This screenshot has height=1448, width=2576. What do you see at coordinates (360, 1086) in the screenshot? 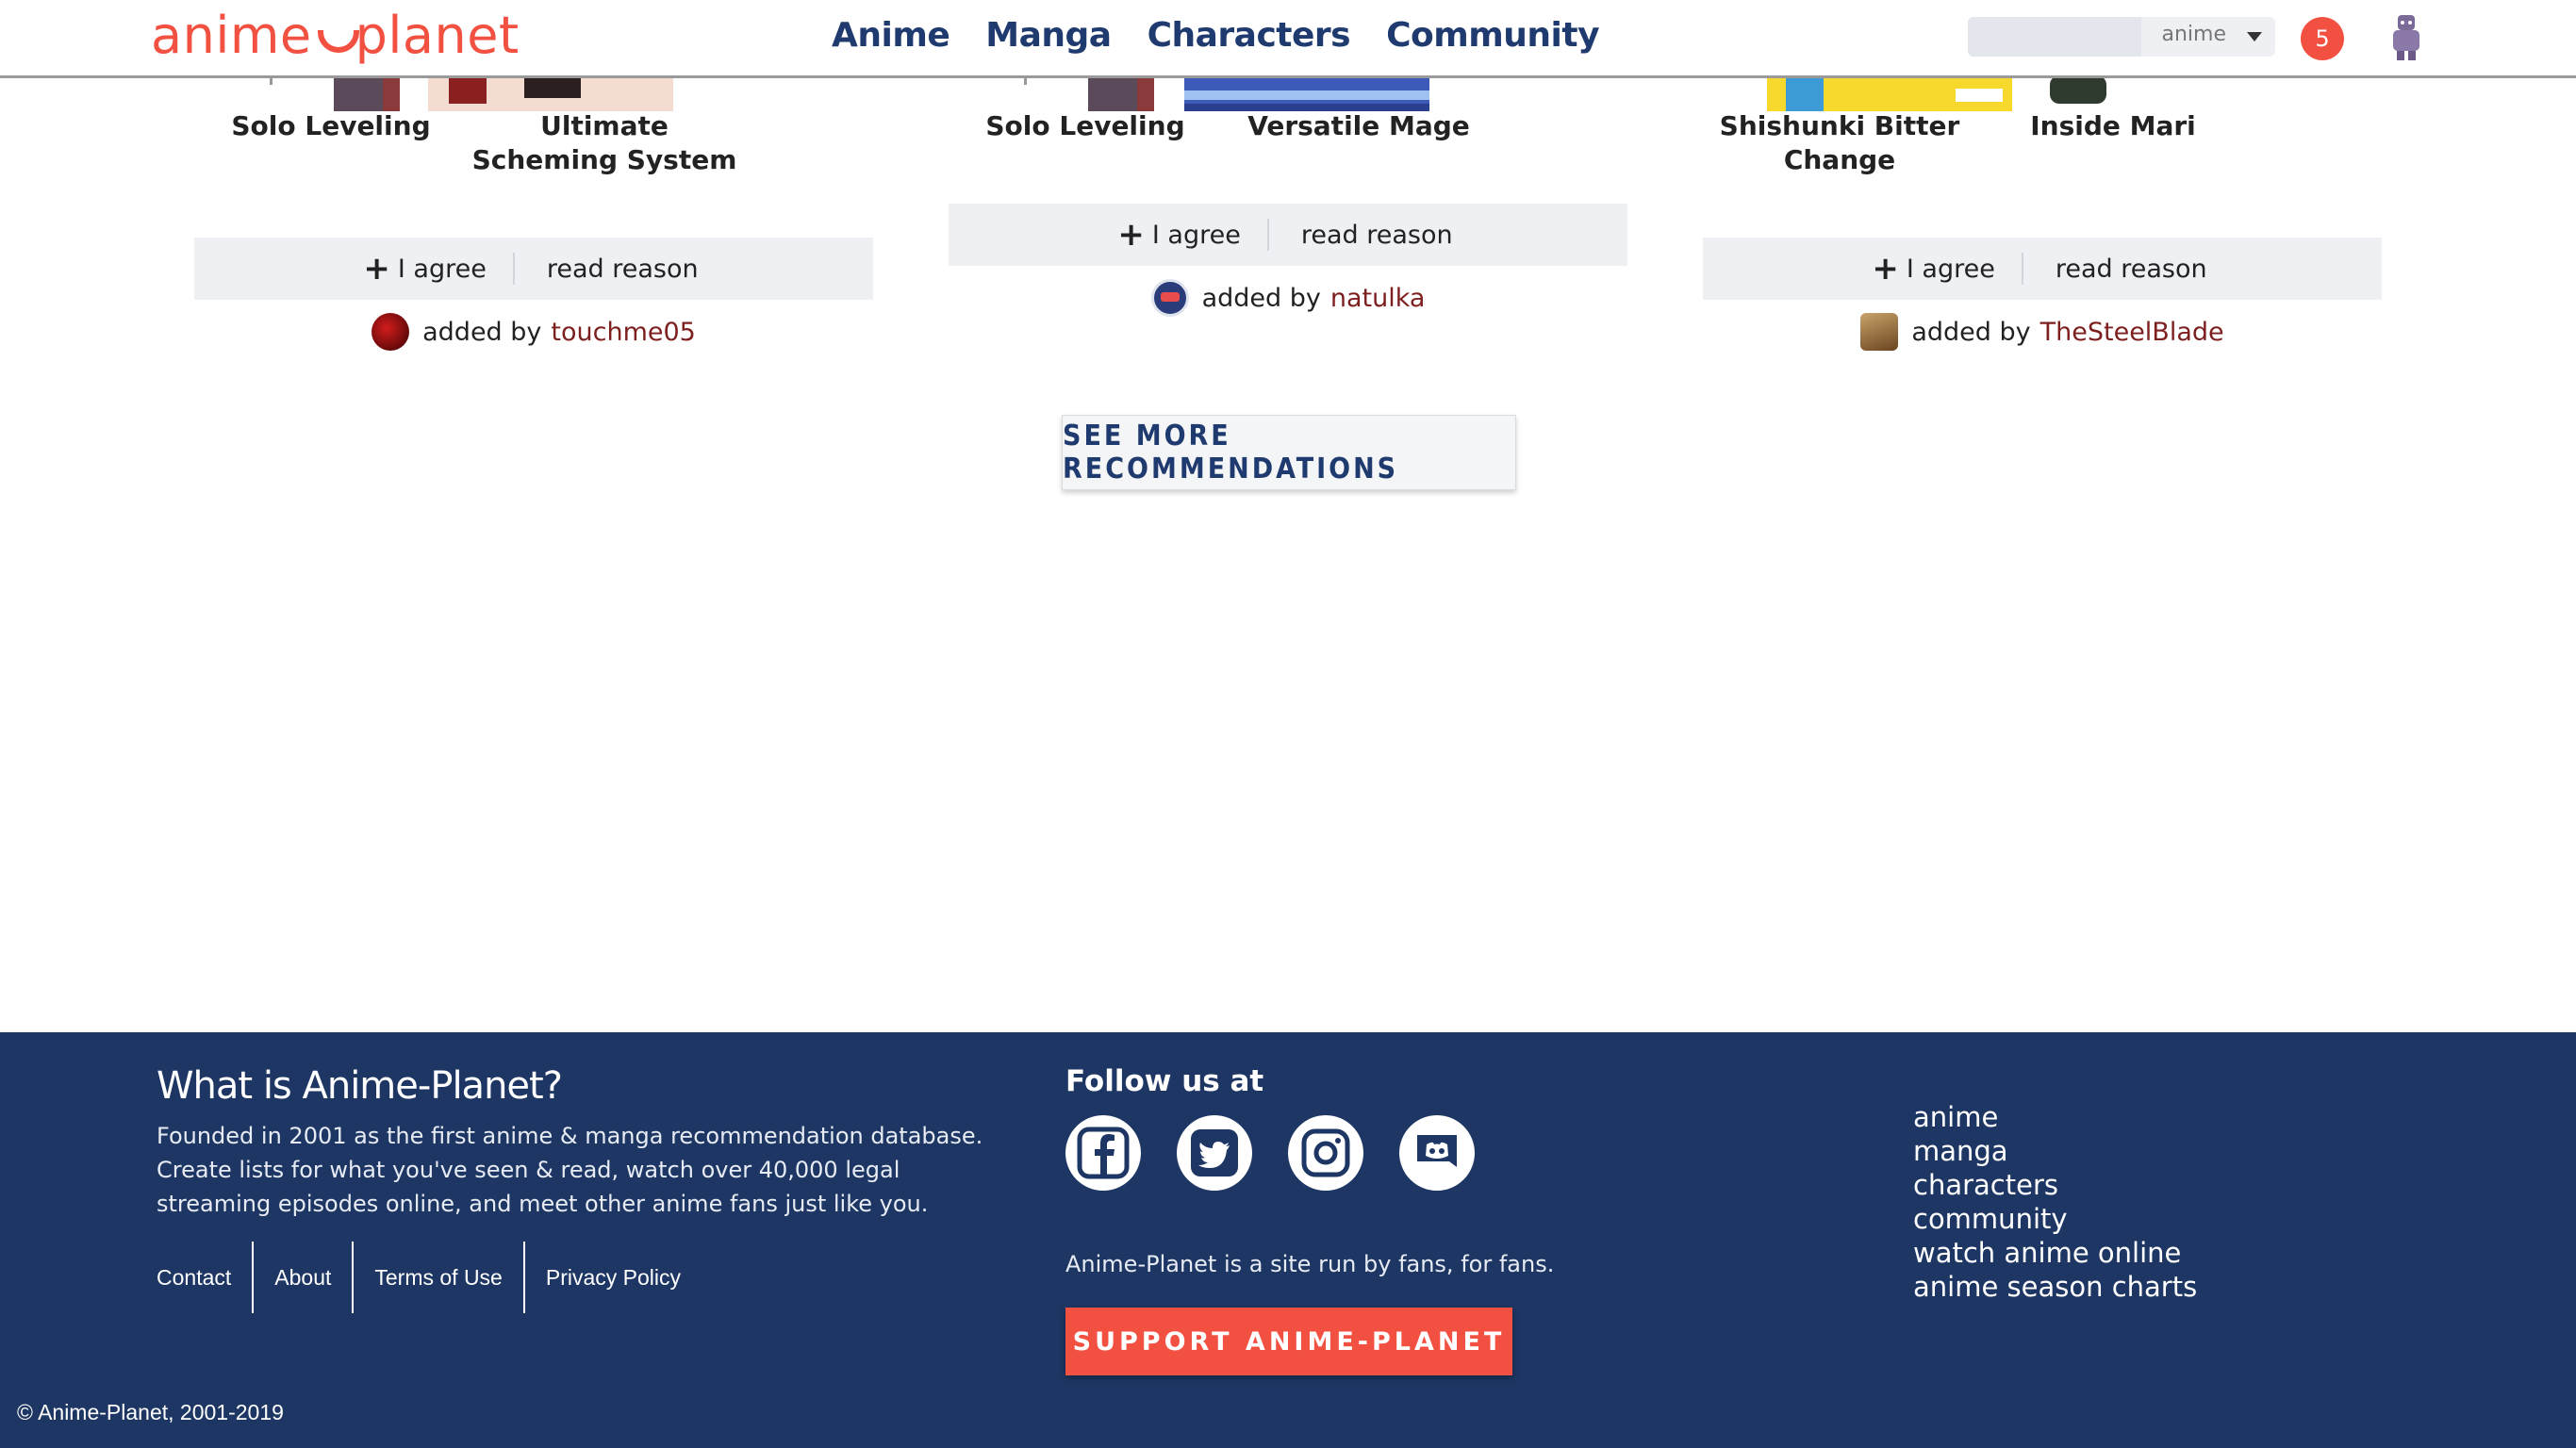
I see `about-title: What is Anime-Planet?` at bounding box center [360, 1086].